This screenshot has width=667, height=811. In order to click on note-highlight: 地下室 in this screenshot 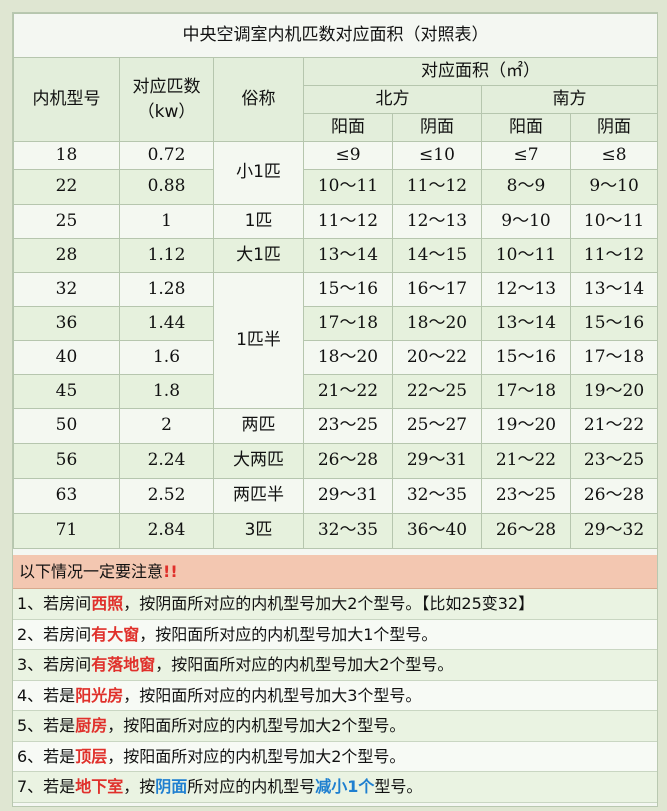, I will do `click(99, 786)`.